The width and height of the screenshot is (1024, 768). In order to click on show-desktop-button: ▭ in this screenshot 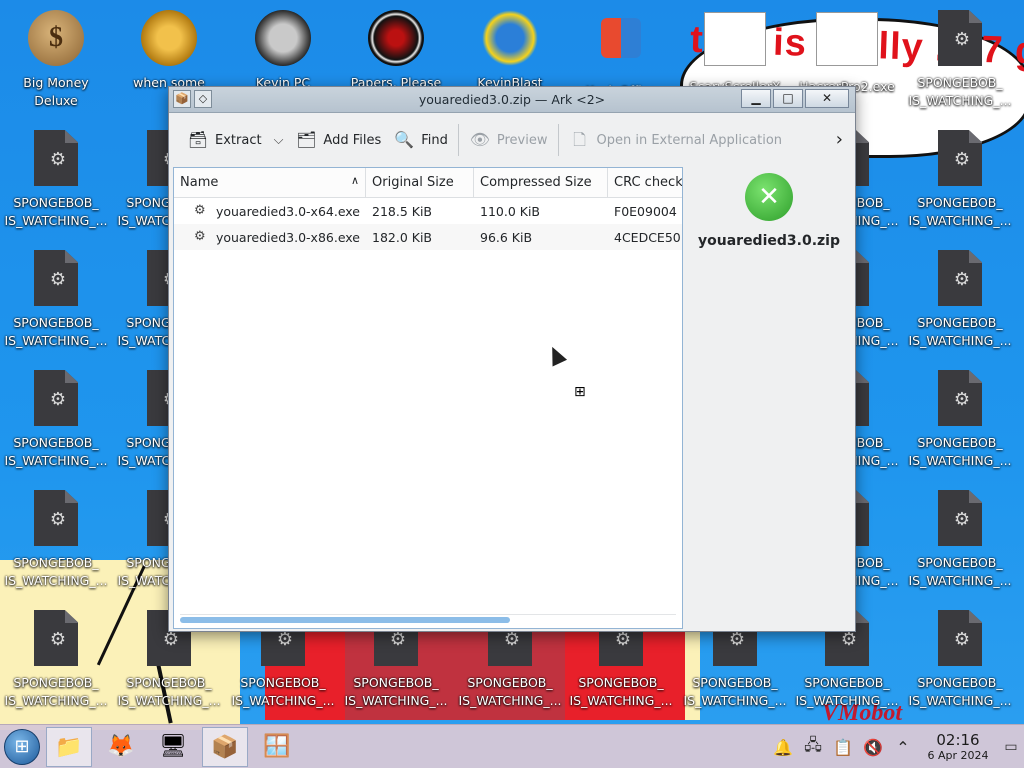, I will do `click(1011, 747)`.